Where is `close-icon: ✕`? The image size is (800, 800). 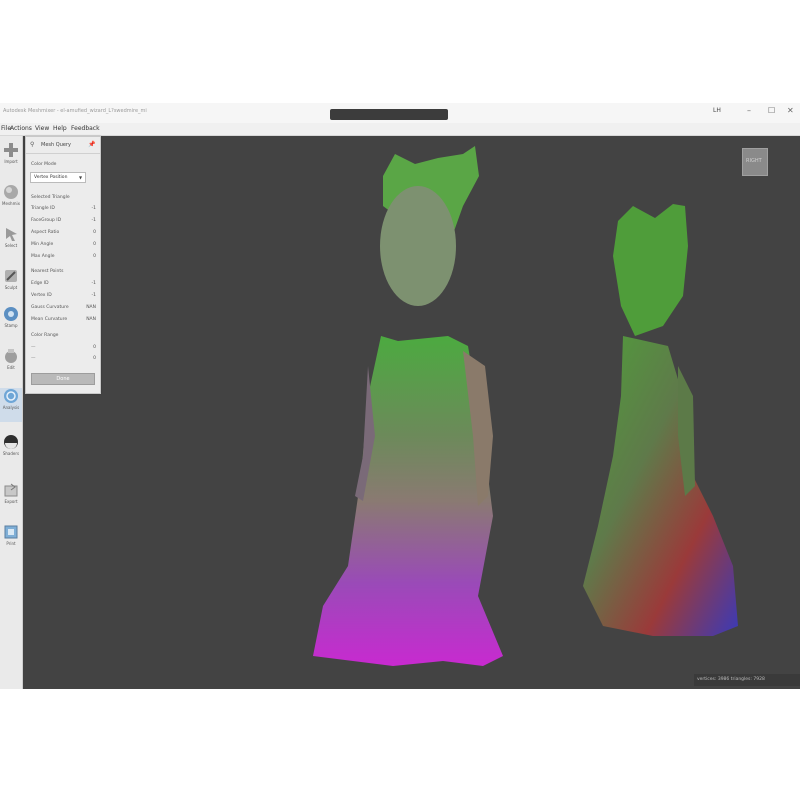
close-icon: ✕ is located at coordinates (790, 110).